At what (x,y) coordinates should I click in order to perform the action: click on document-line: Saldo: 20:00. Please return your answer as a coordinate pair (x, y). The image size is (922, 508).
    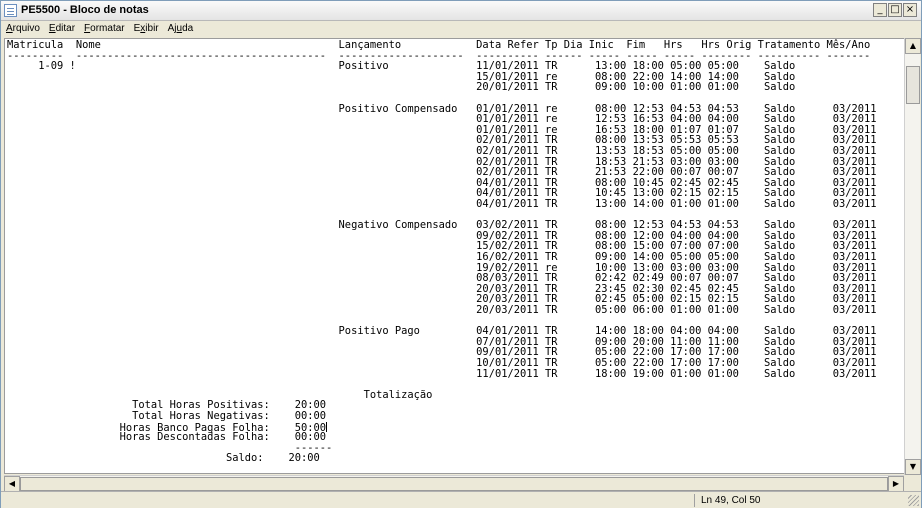
    Looking at the image, I should click on (163, 458).